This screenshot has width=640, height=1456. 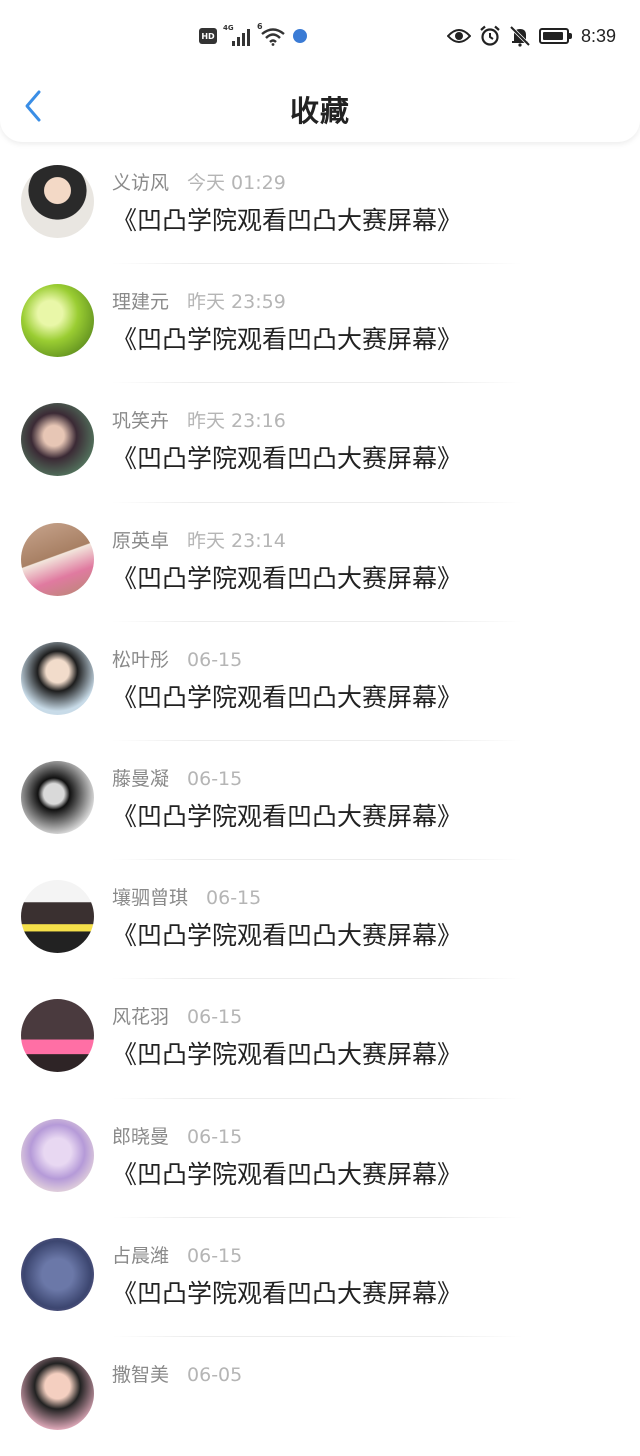 I want to click on status-bar-left: HD 4G 6, so click(x=253, y=35).